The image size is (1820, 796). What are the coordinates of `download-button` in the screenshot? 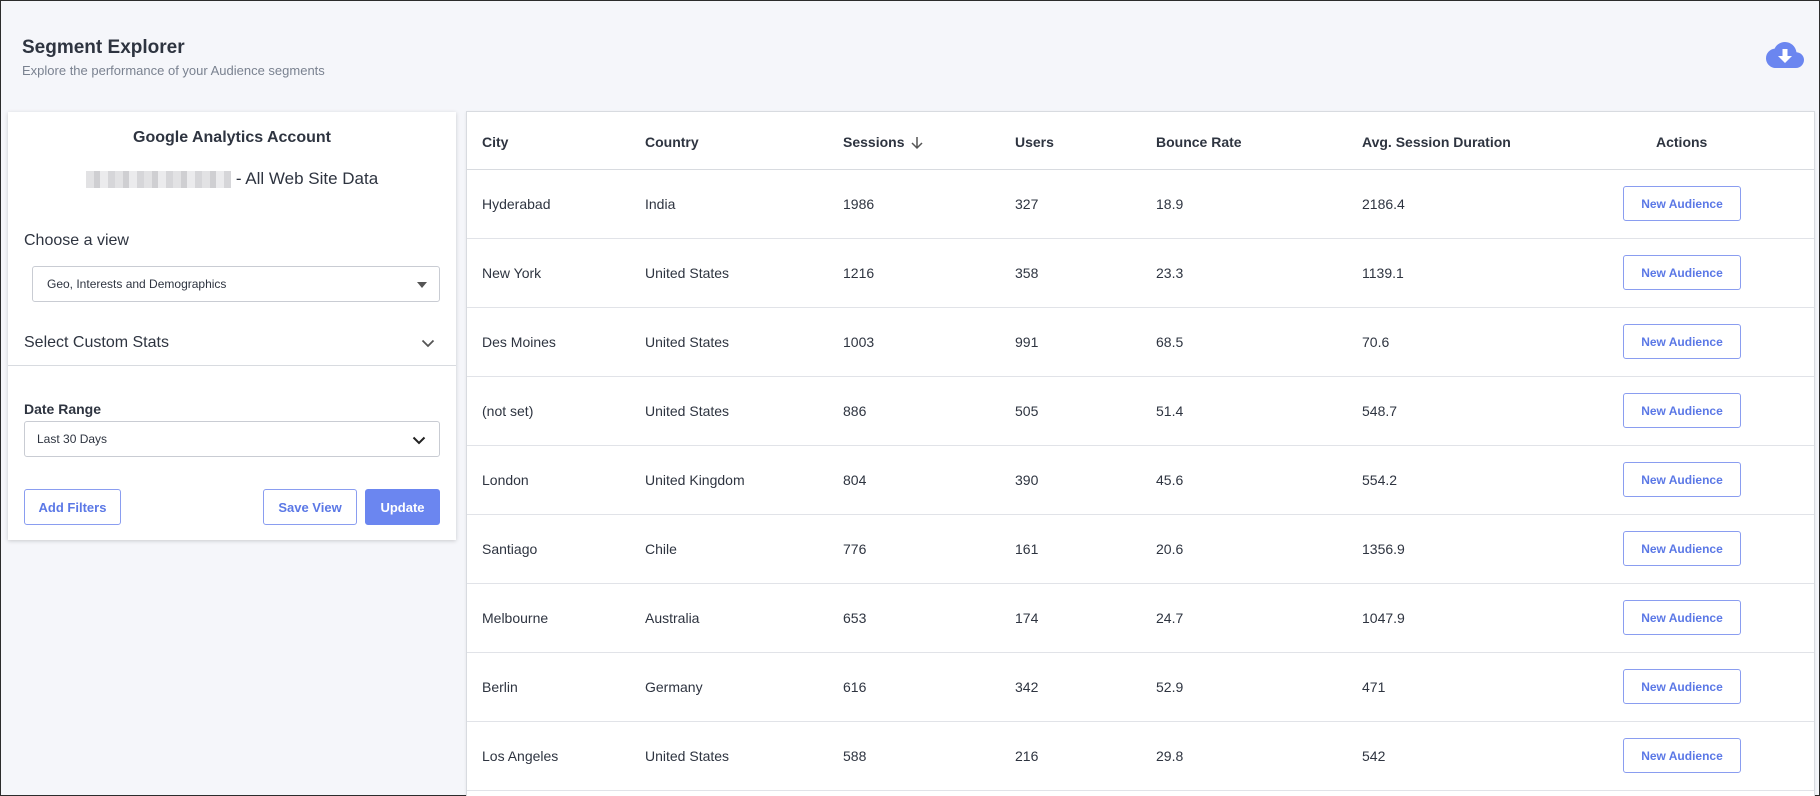 It's located at (1785, 55).